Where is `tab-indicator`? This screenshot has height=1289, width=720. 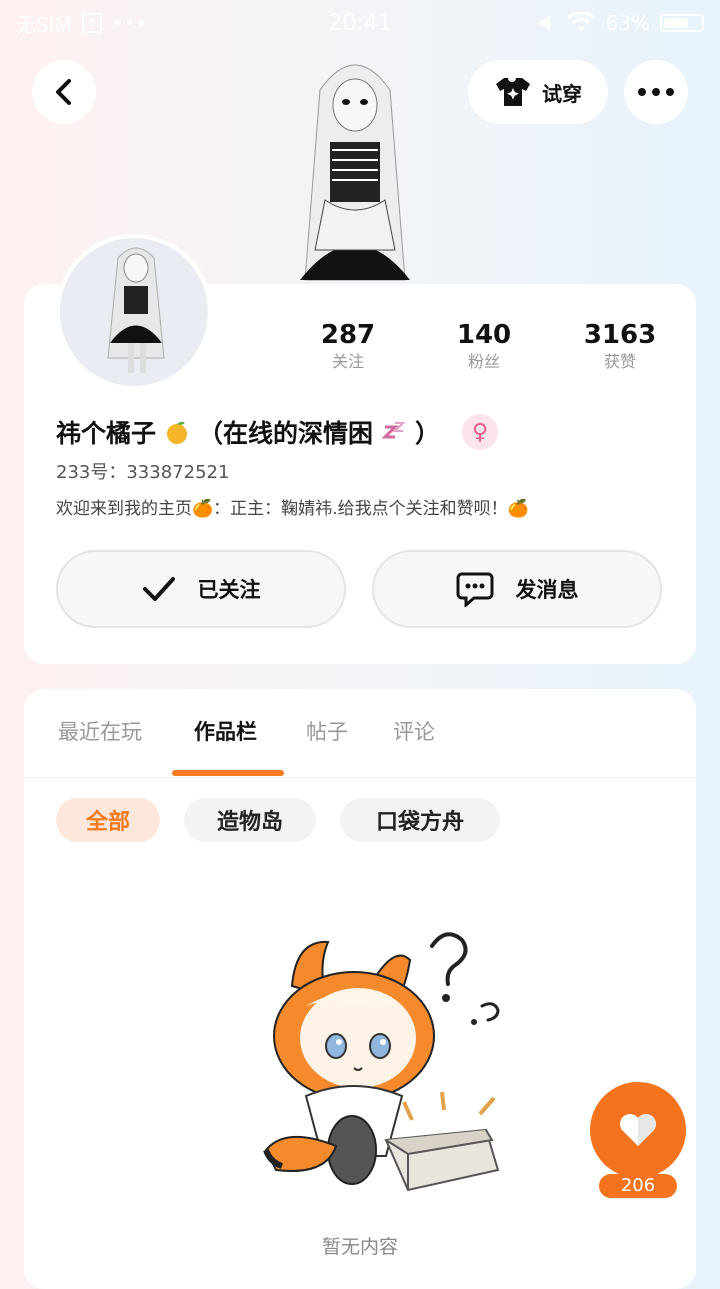
tab-indicator is located at coordinates (228, 773).